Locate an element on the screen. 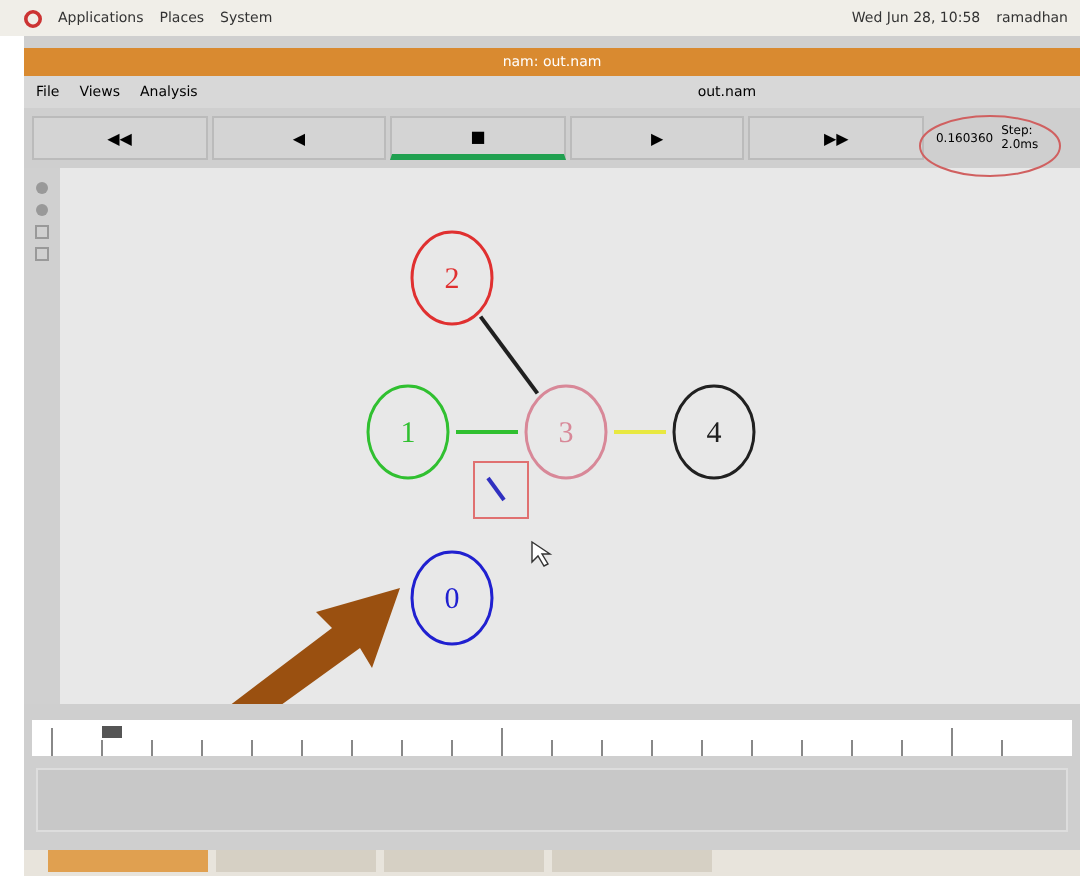 This screenshot has height=876, width=1080. playback-button: ◀ is located at coordinates (299, 138).